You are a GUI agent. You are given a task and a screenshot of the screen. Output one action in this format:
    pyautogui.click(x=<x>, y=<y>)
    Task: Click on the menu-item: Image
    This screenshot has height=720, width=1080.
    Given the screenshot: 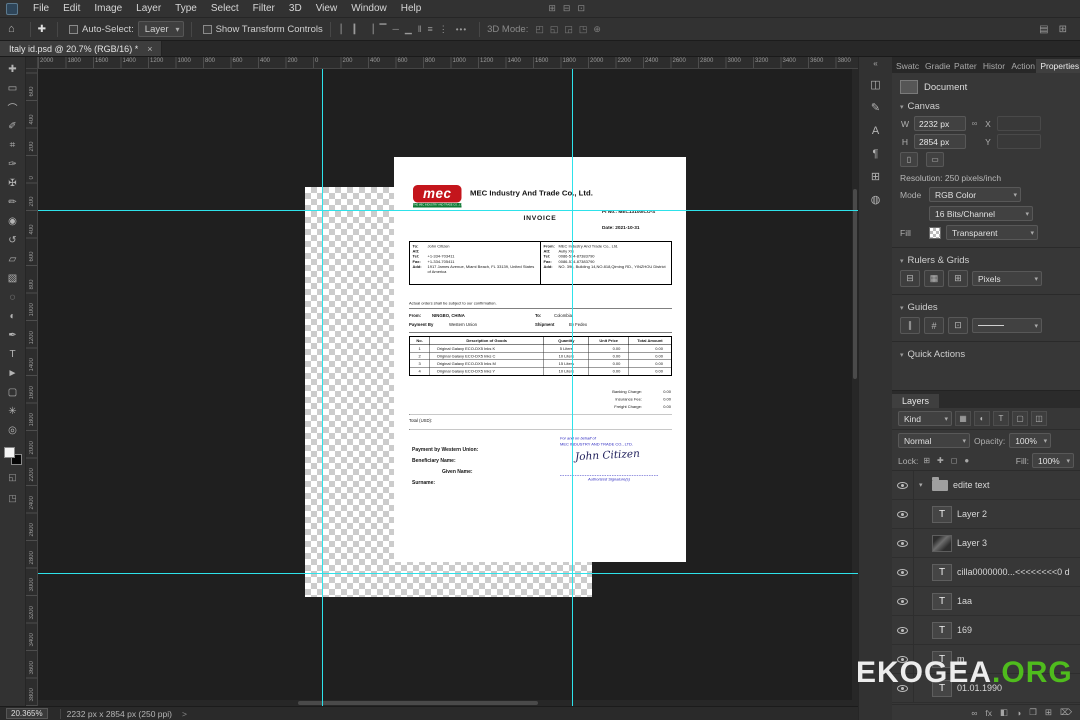 What is the action you would take?
    pyautogui.click(x=108, y=9)
    